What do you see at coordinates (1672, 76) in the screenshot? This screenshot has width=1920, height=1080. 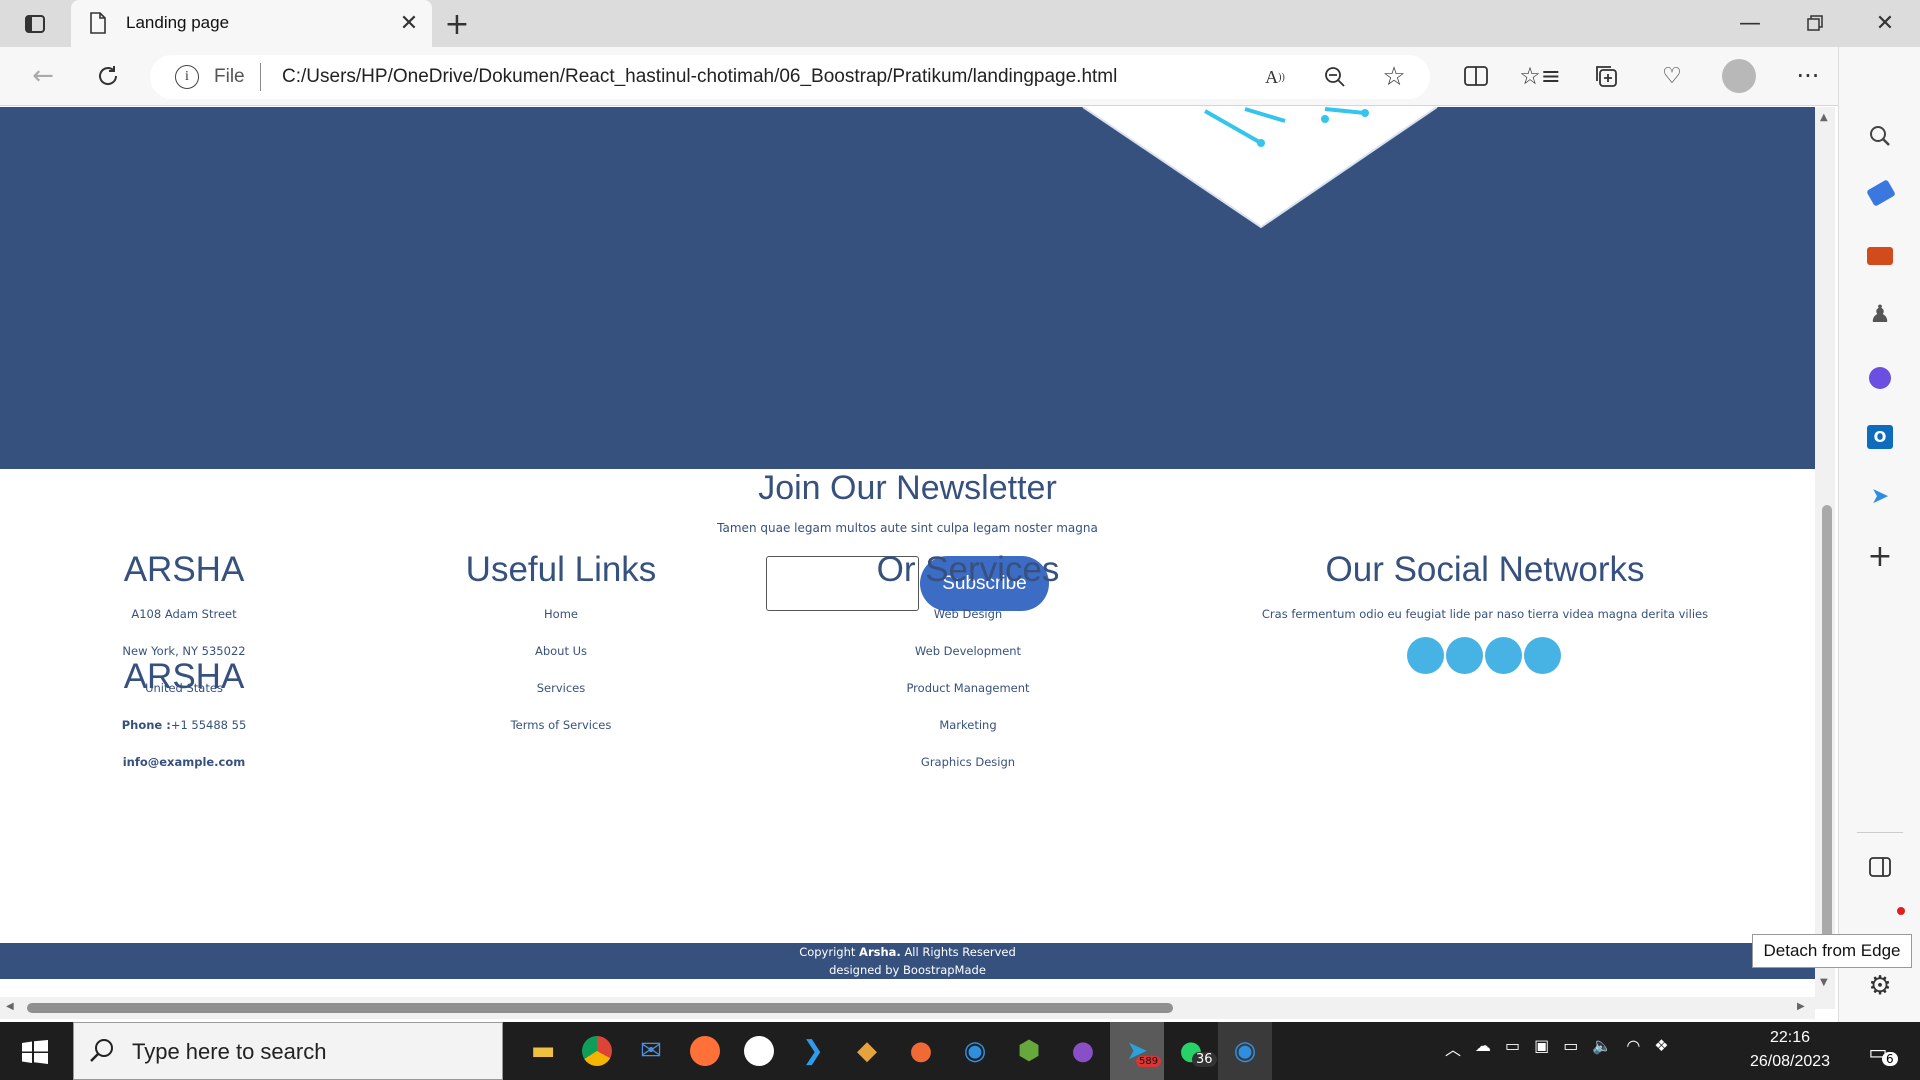 I see `browser-essentials-icon: ♡` at bounding box center [1672, 76].